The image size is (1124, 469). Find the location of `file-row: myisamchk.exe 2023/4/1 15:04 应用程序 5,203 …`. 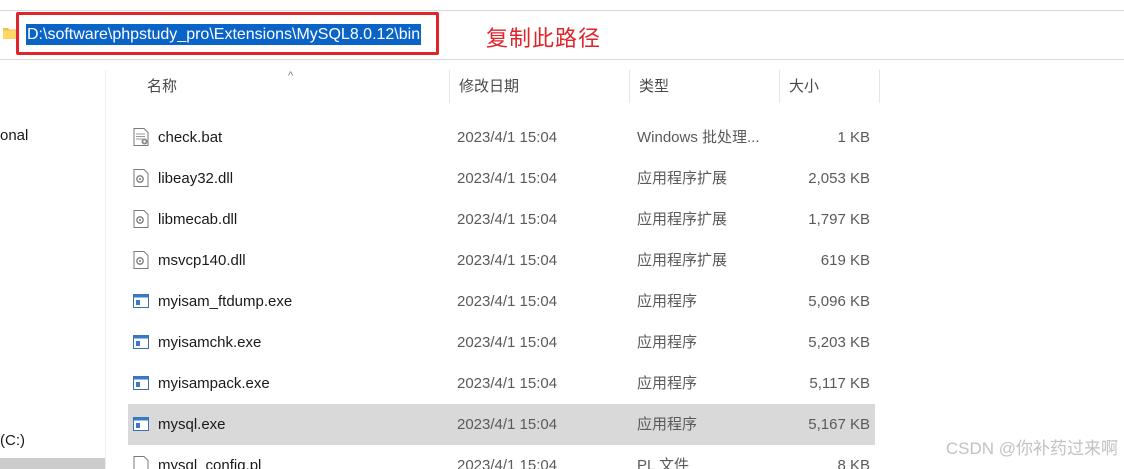

file-row: myisamchk.exe 2023/4/1 15:04 应用程序 5,203 … is located at coordinates (501, 342).